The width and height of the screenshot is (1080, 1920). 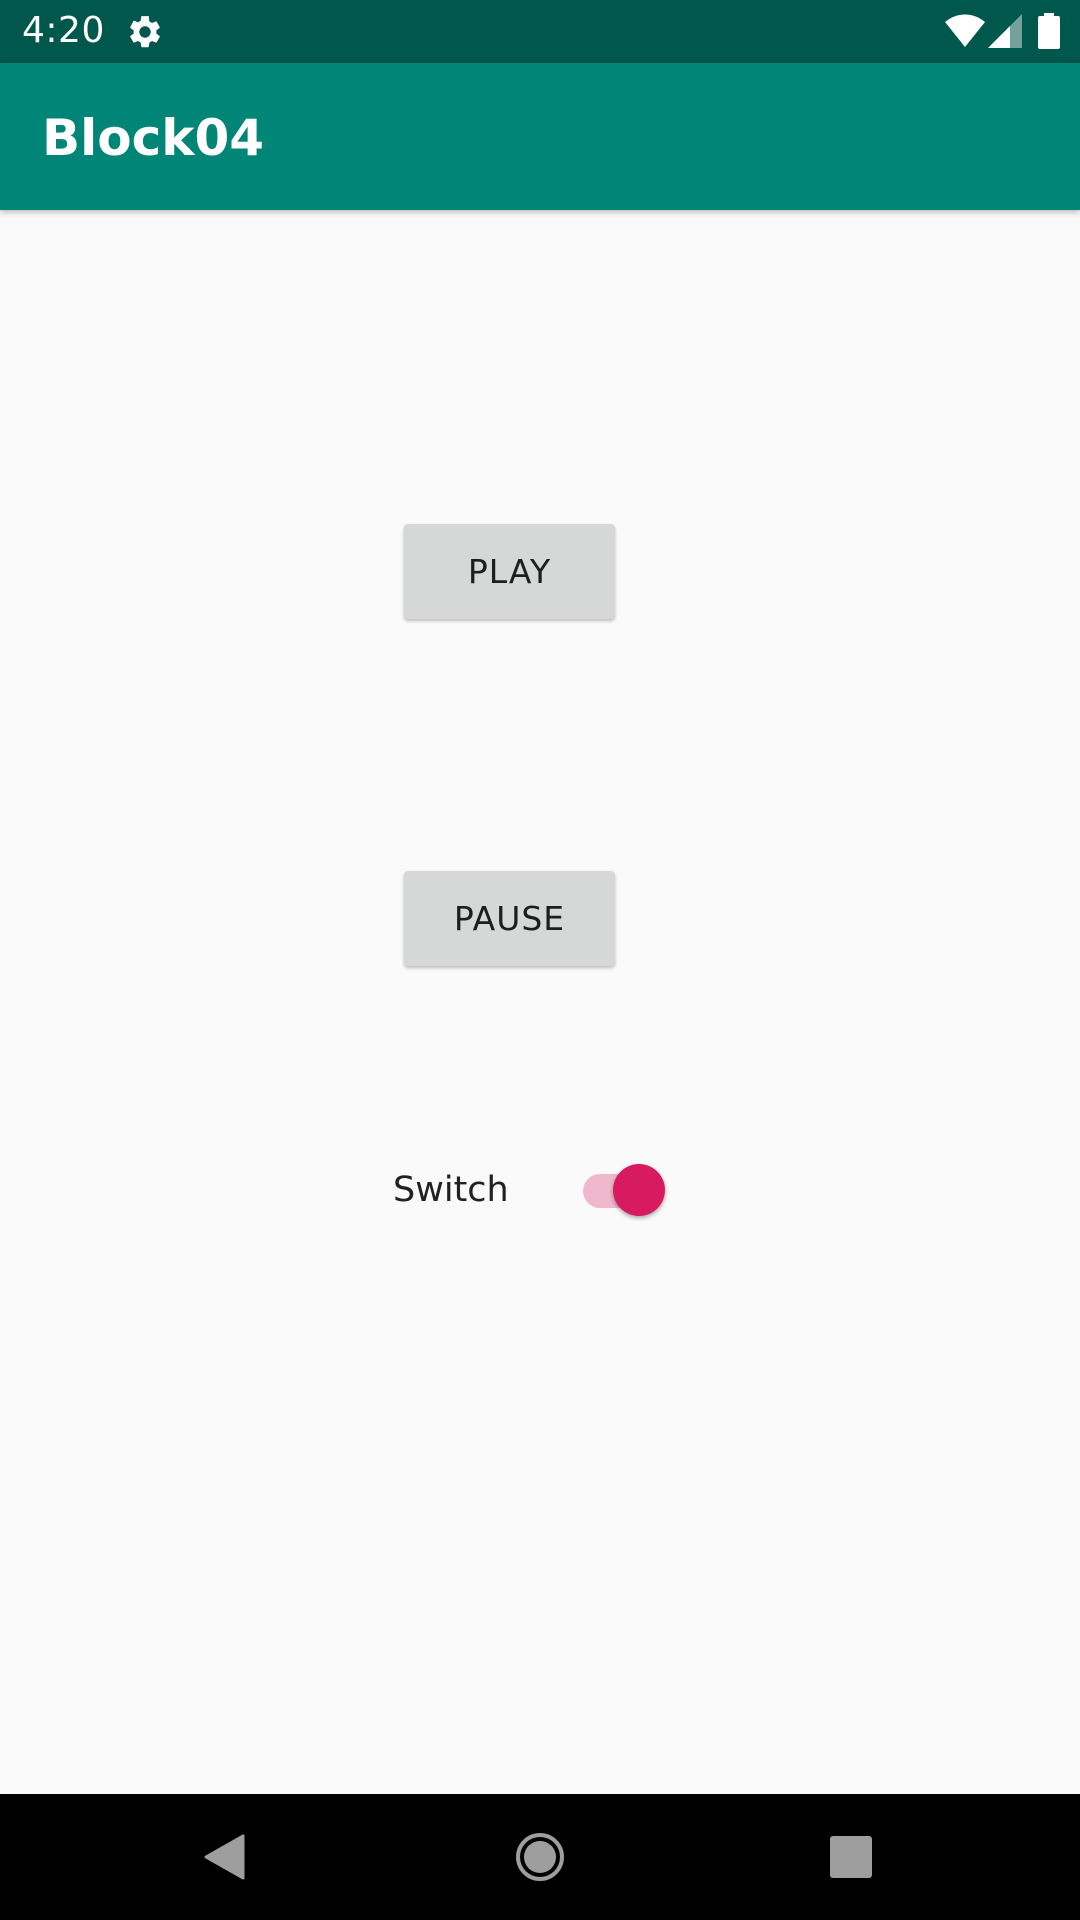 What do you see at coordinates (451, 1190) in the screenshot?
I see `switch-label: Switch` at bounding box center [451, 1190].